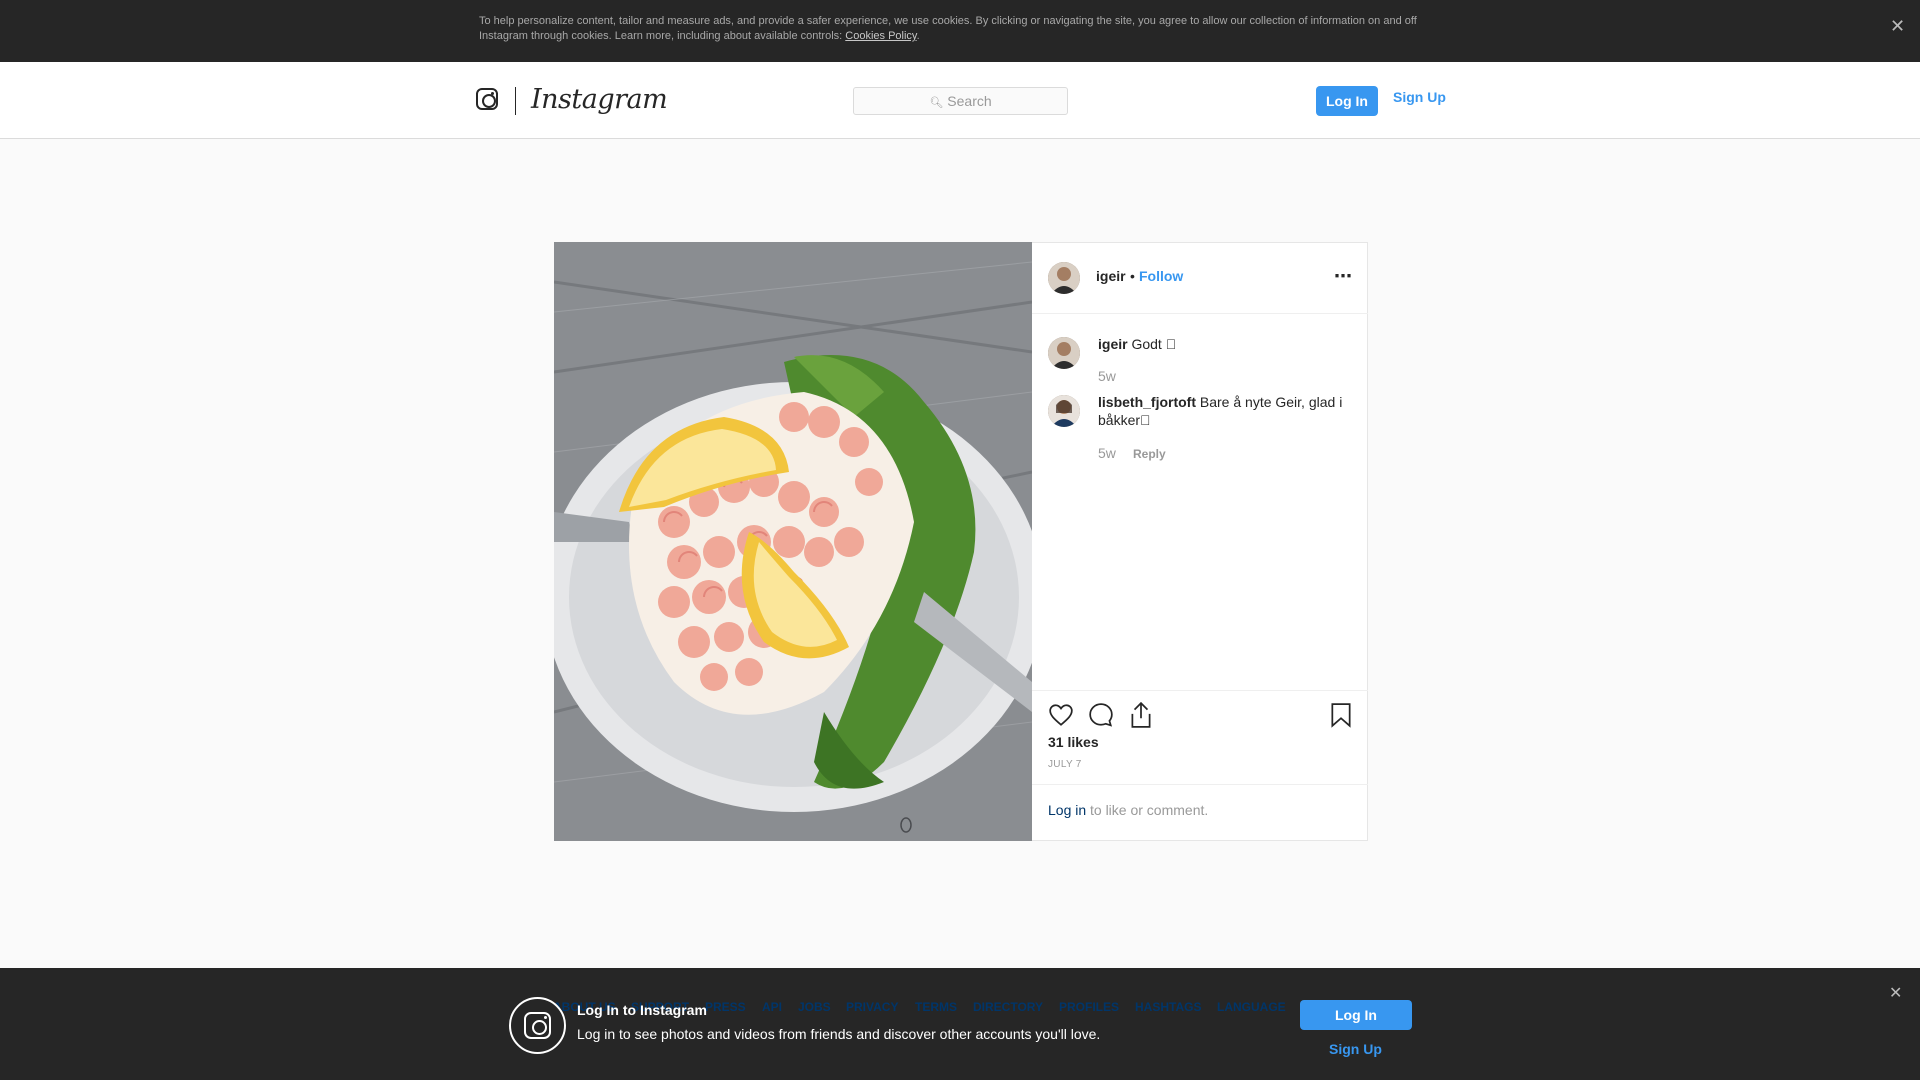  What do you see at coordinates (1343, 276) in the screenshot?
I see `more-options-icon: ⋯` at bounding box center [1343, 276].